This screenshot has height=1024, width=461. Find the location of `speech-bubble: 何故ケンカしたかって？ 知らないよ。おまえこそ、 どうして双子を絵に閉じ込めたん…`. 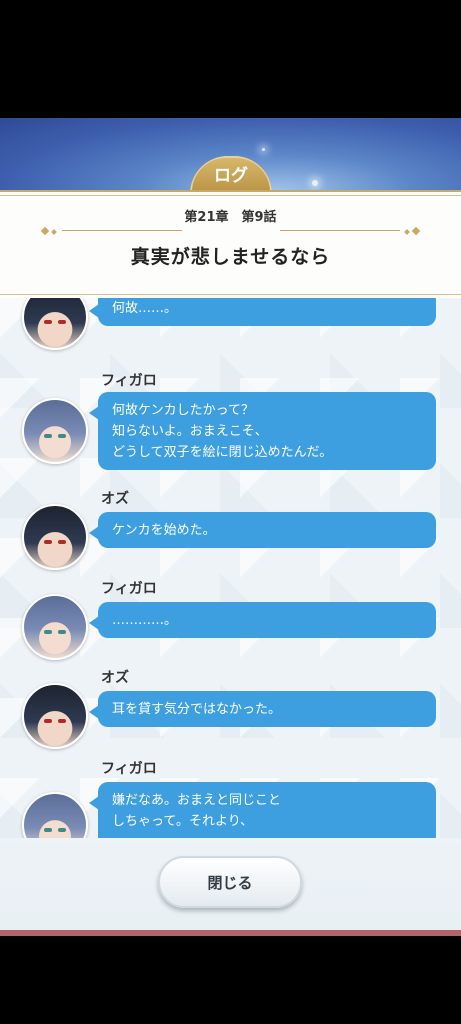

speech-bubble: 何故ケンカしたかって？ 知らないよ。おまえこそ、 どうして双子を絵に閉じ込めたん… is located at coordinates (262, 431).